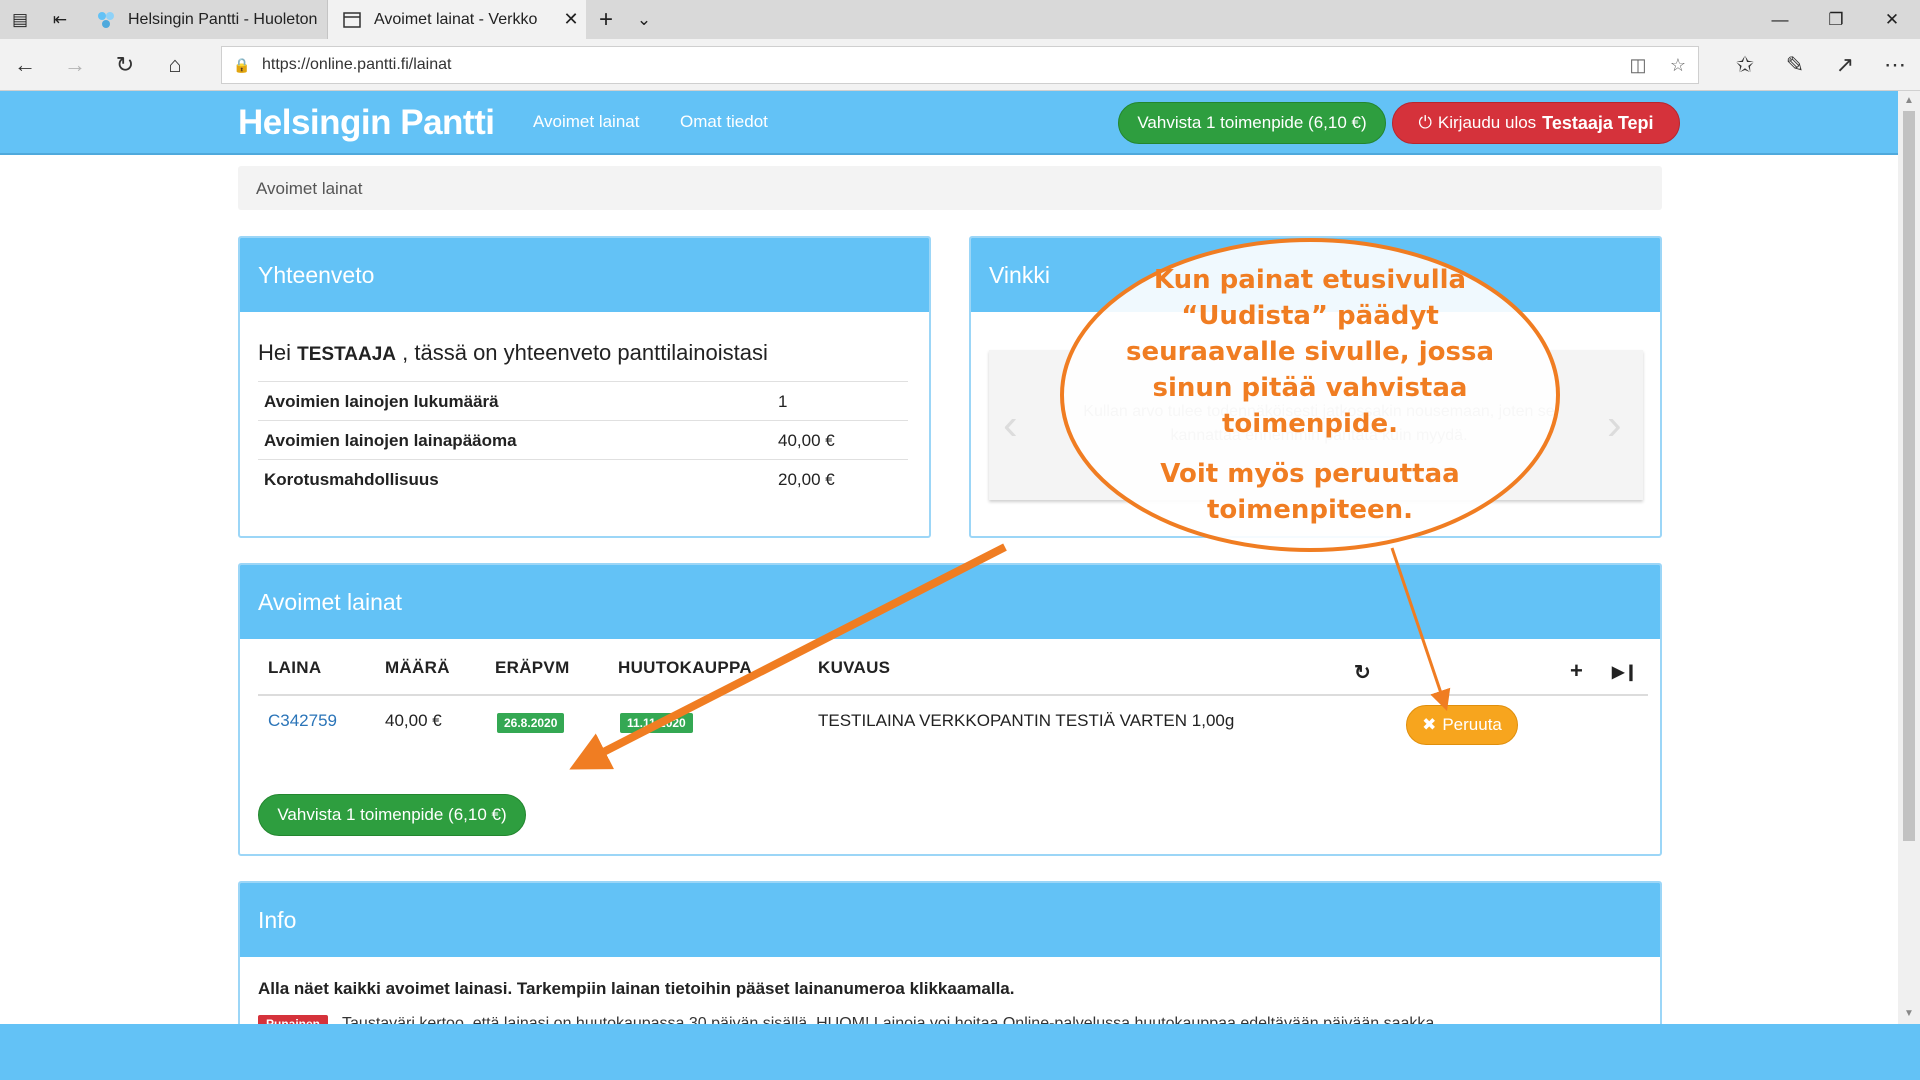  I want to click on close-icon: ✖, so click(1429, 724).